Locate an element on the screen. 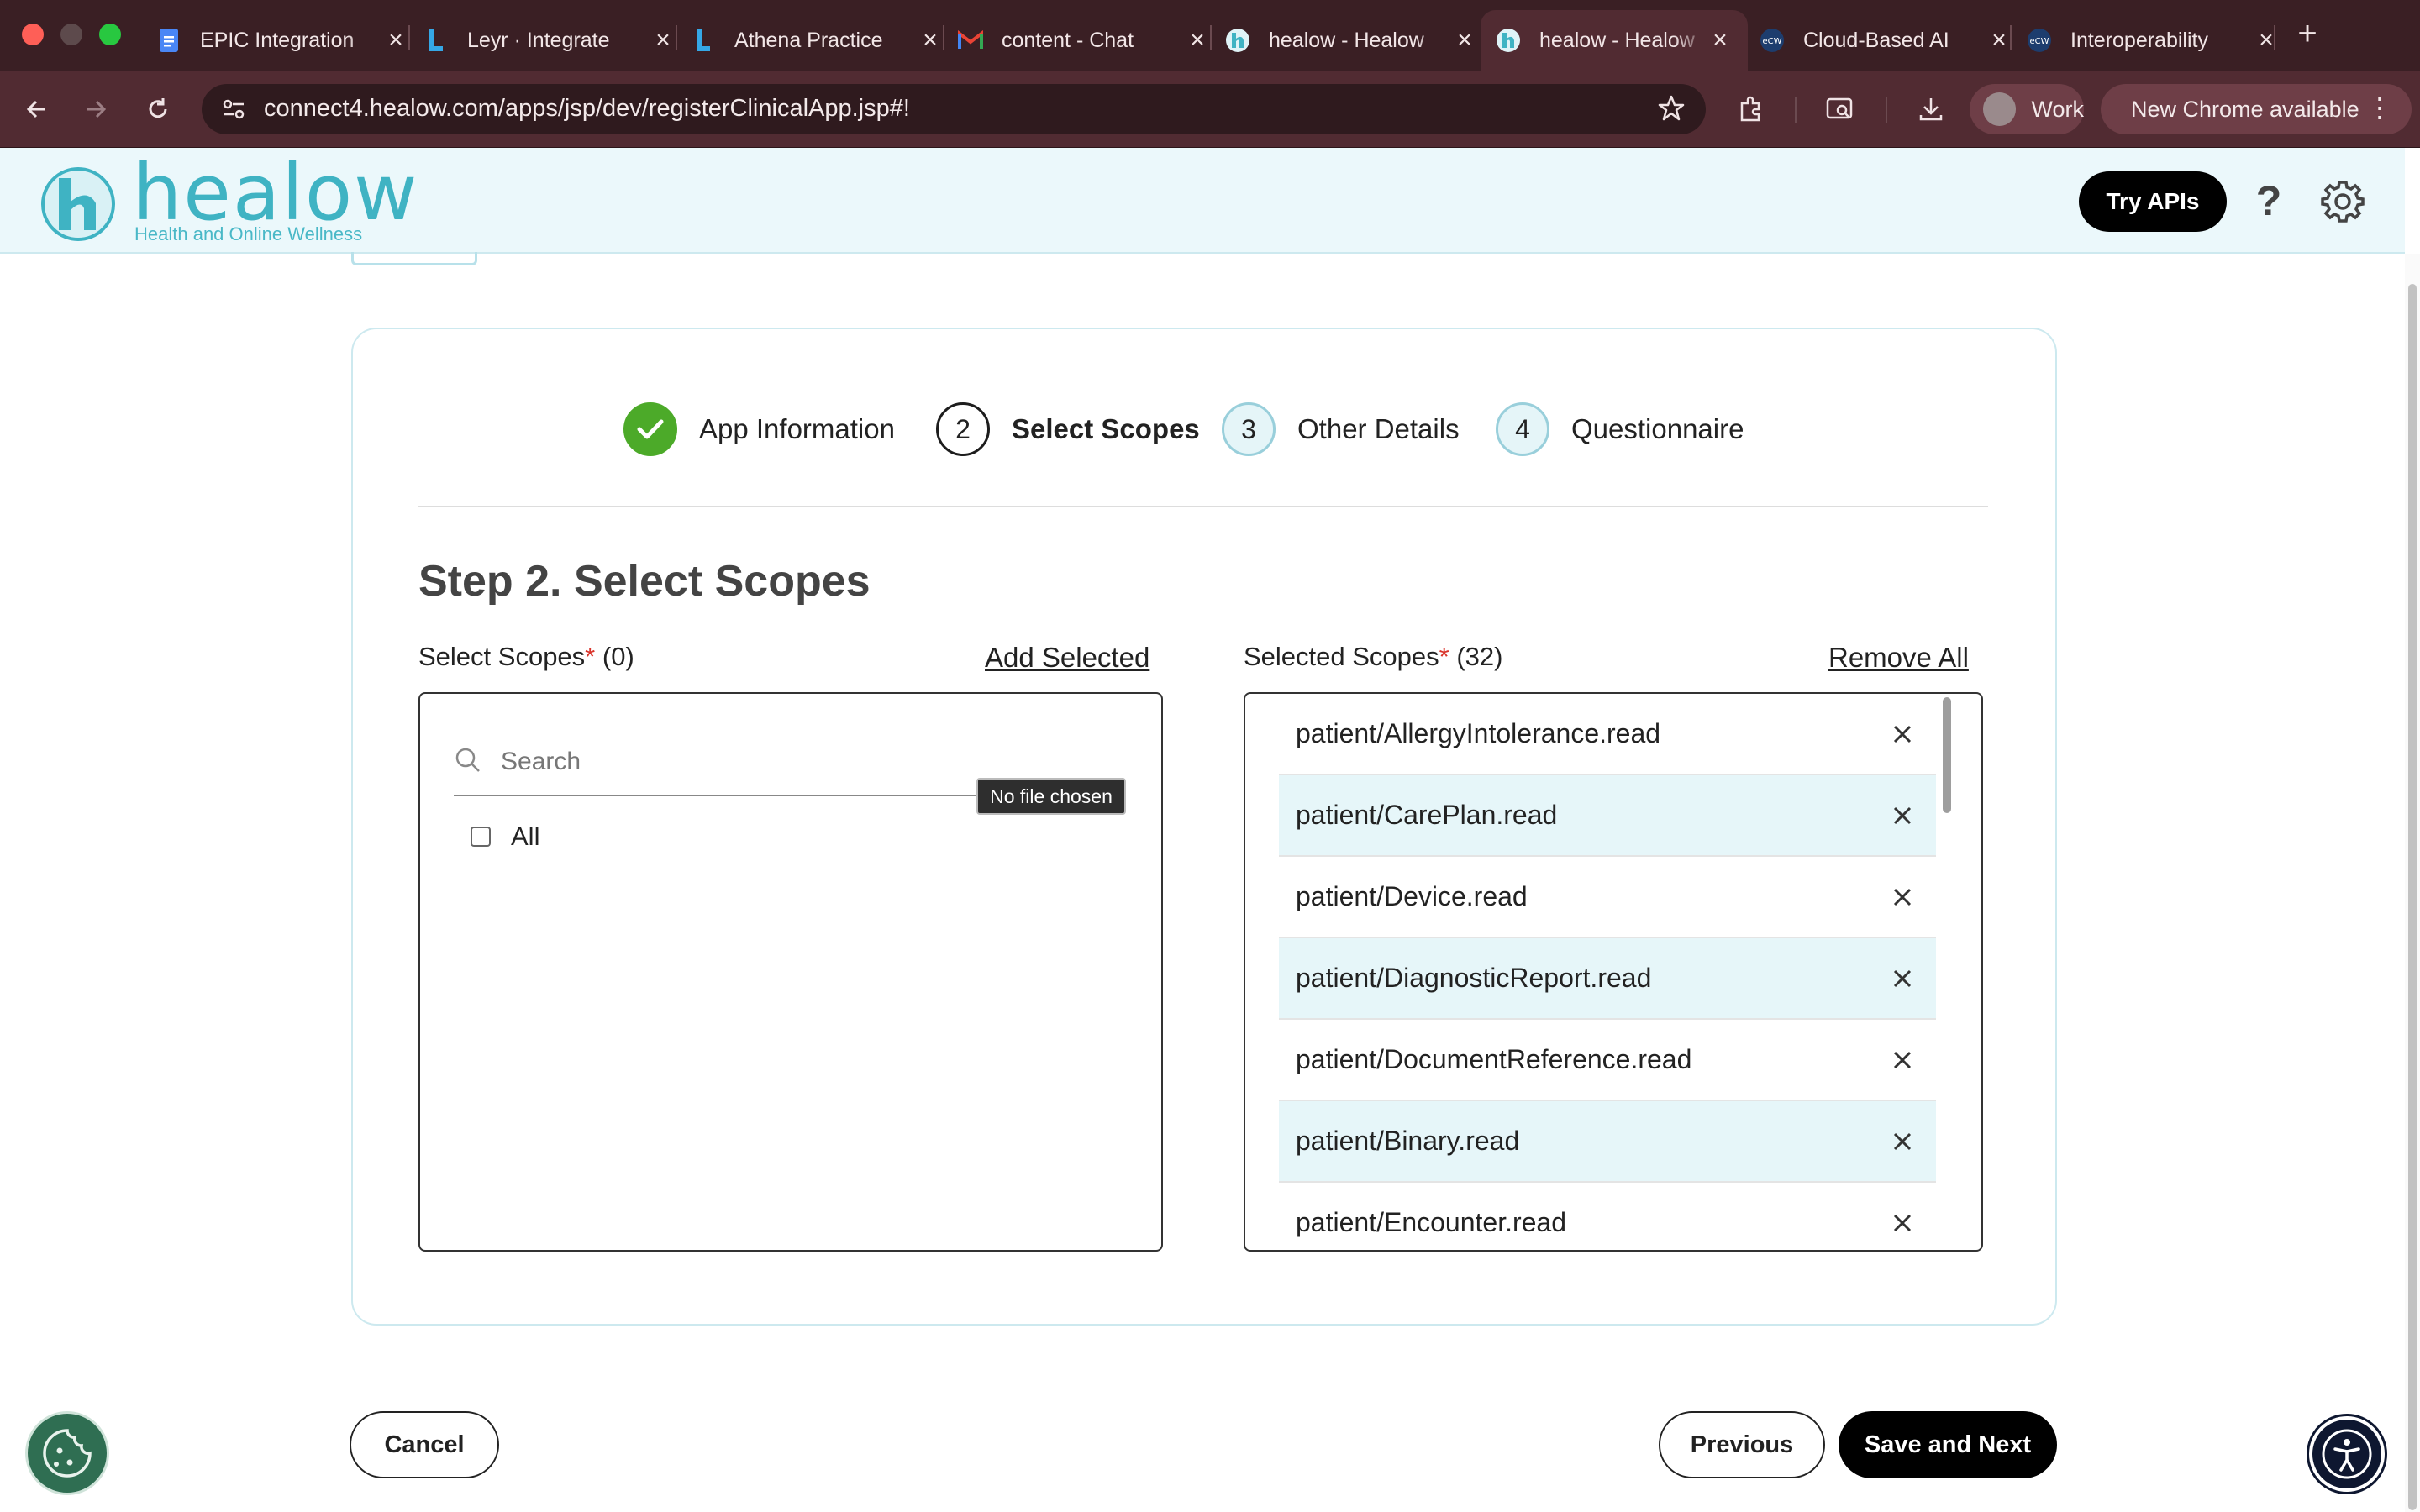  bookmark-star-icon is located at coordinates (1671, 110).